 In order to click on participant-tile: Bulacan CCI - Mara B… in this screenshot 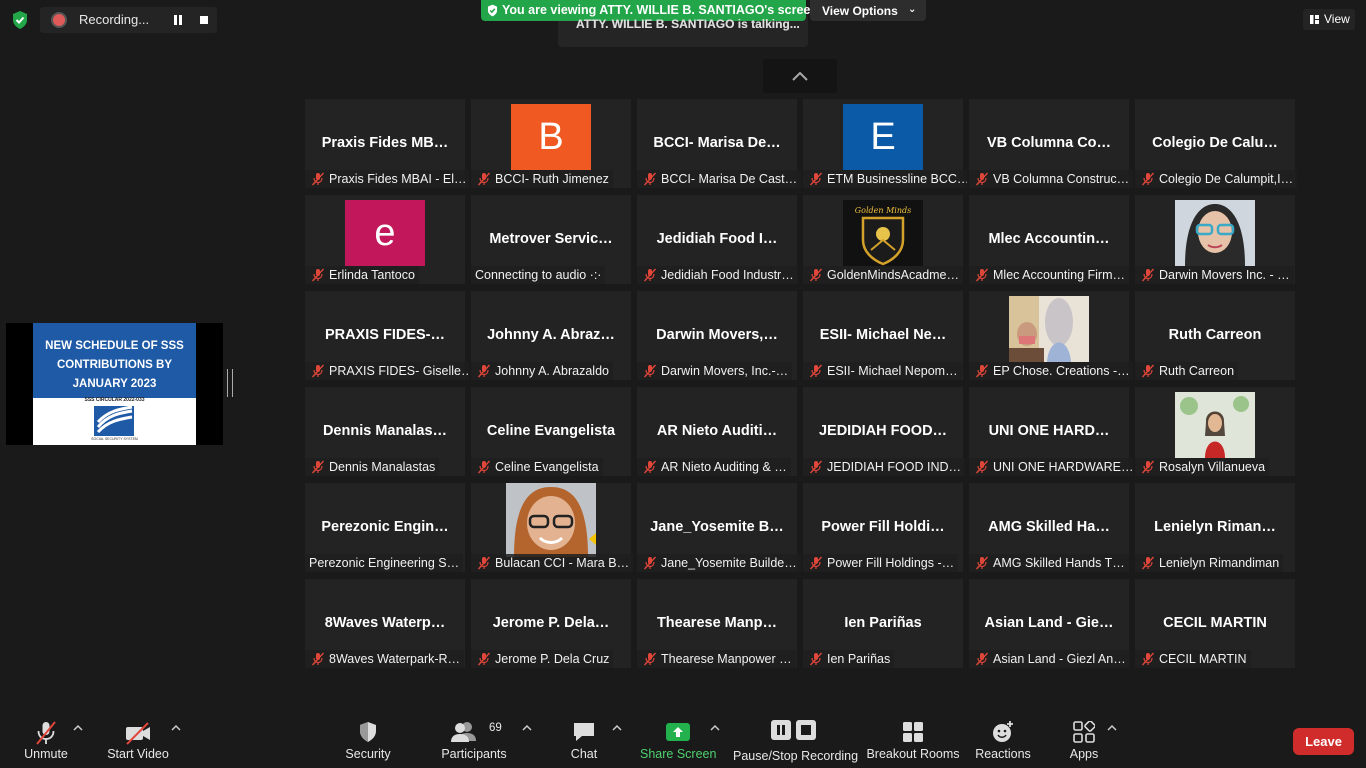, I will do `click(552, 527)`.